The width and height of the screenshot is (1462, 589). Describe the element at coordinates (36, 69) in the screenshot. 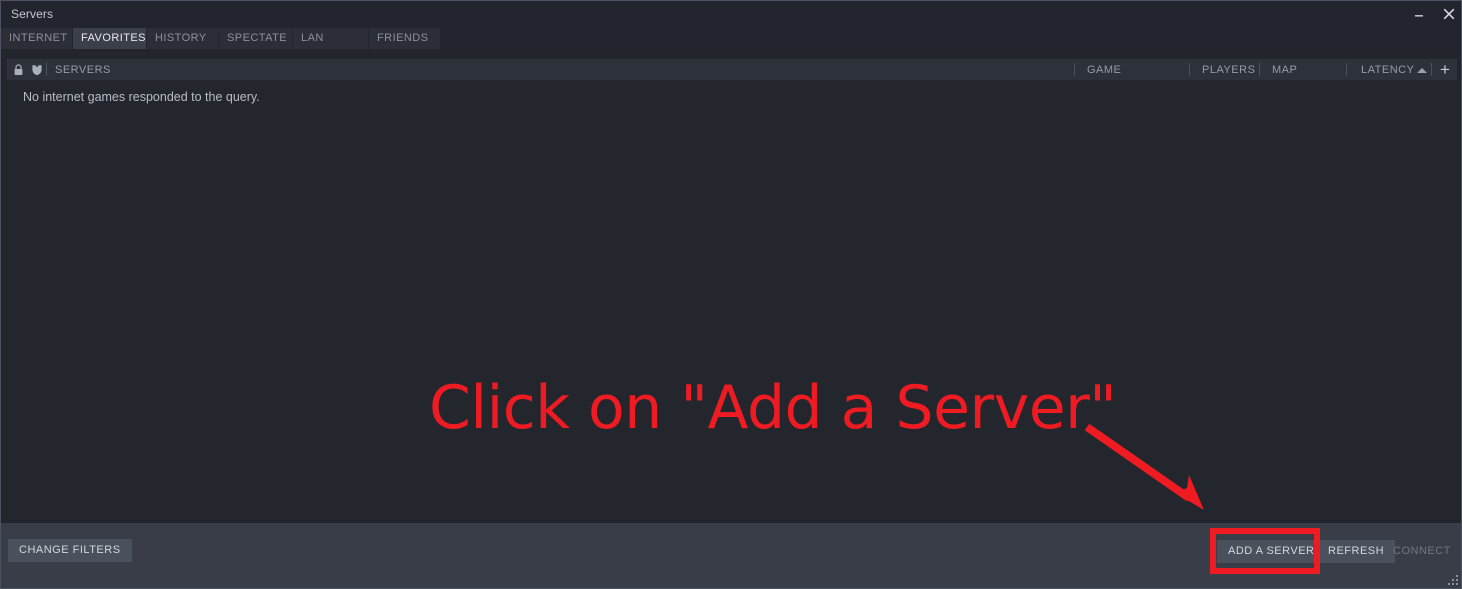

I see `shield-icon` at that location.